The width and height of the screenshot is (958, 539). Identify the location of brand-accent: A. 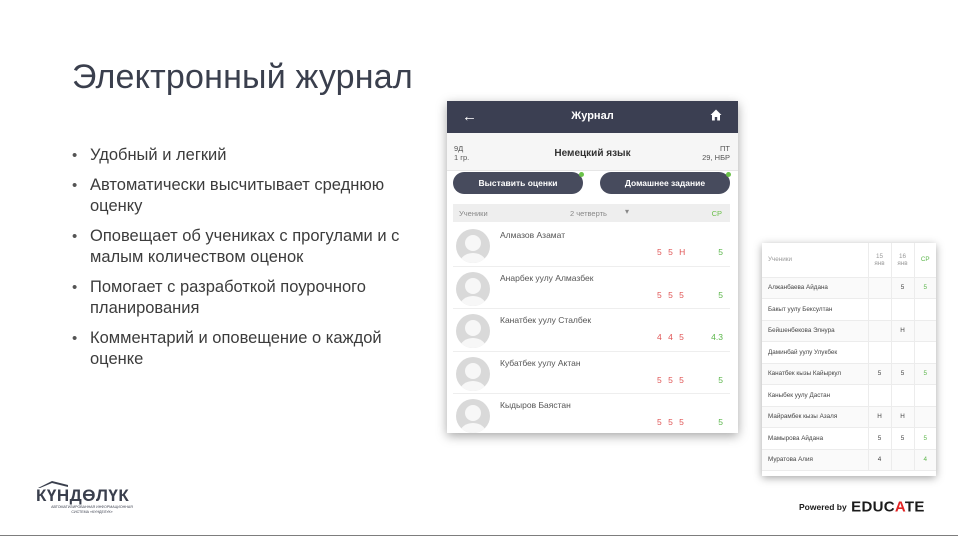
(899, 507).